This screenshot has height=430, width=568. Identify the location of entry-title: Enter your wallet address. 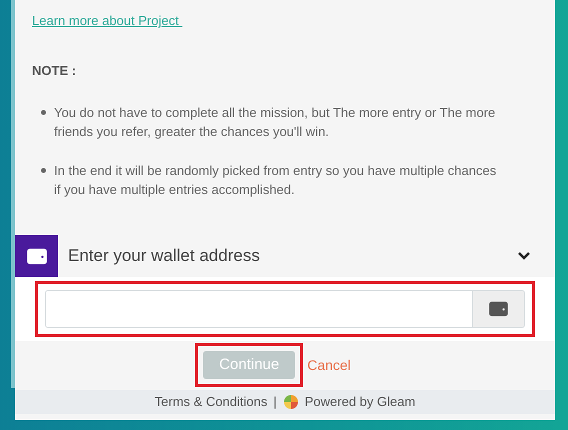
(164, 255).